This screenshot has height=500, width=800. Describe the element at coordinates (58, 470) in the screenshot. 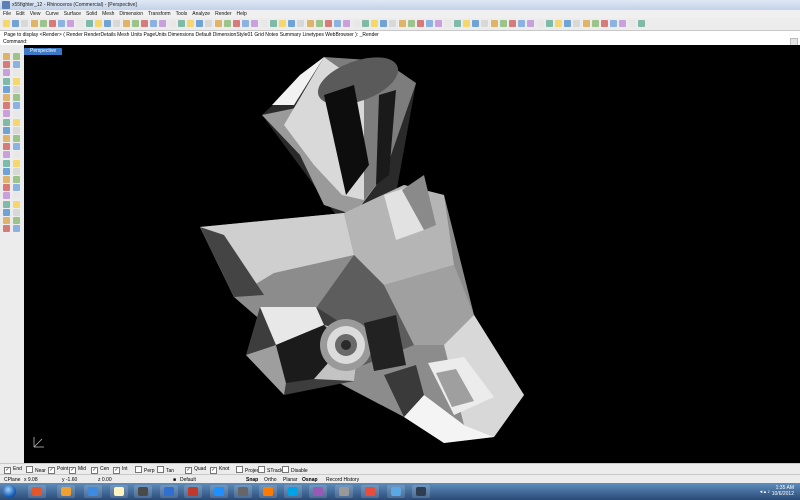

I see `osnap-point: ✓ Point` at that location.